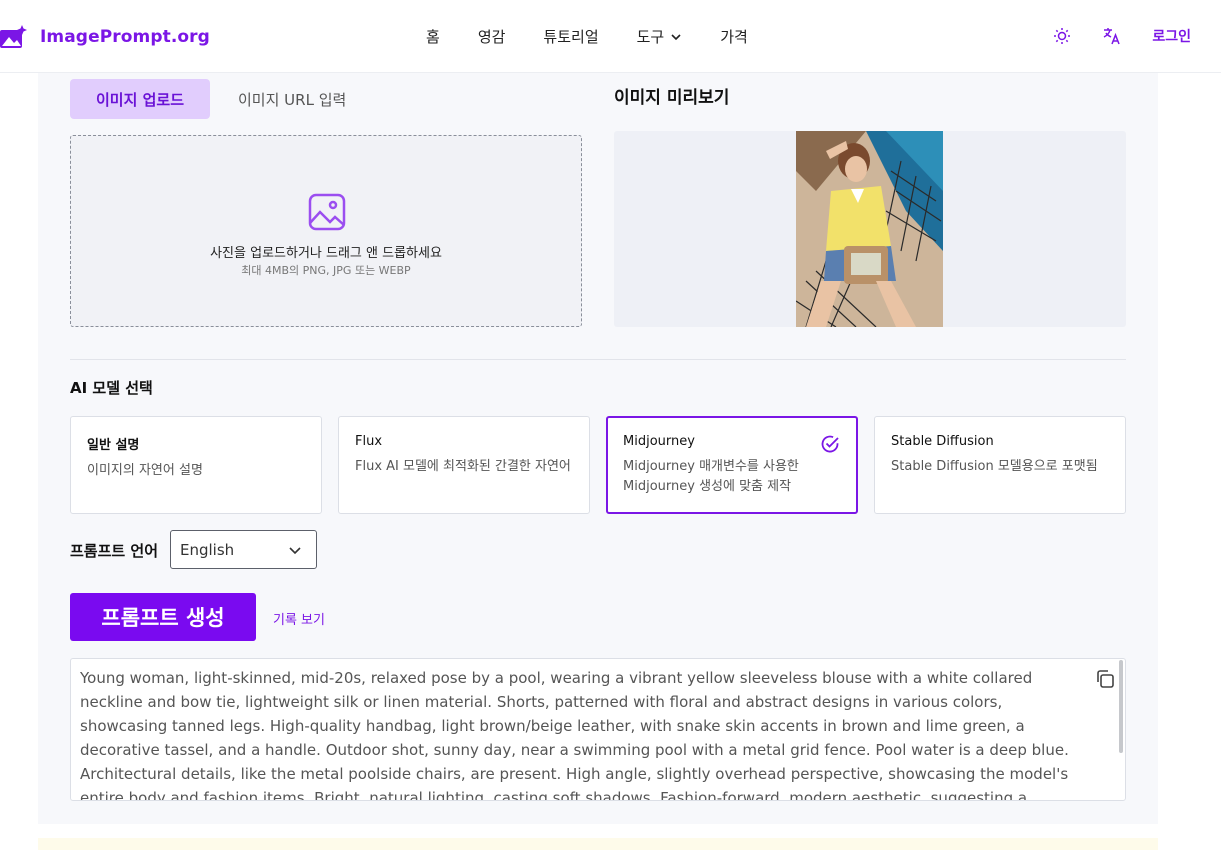  I want to click on nav-tutorial: 튜토리얼, so click(570, 36).